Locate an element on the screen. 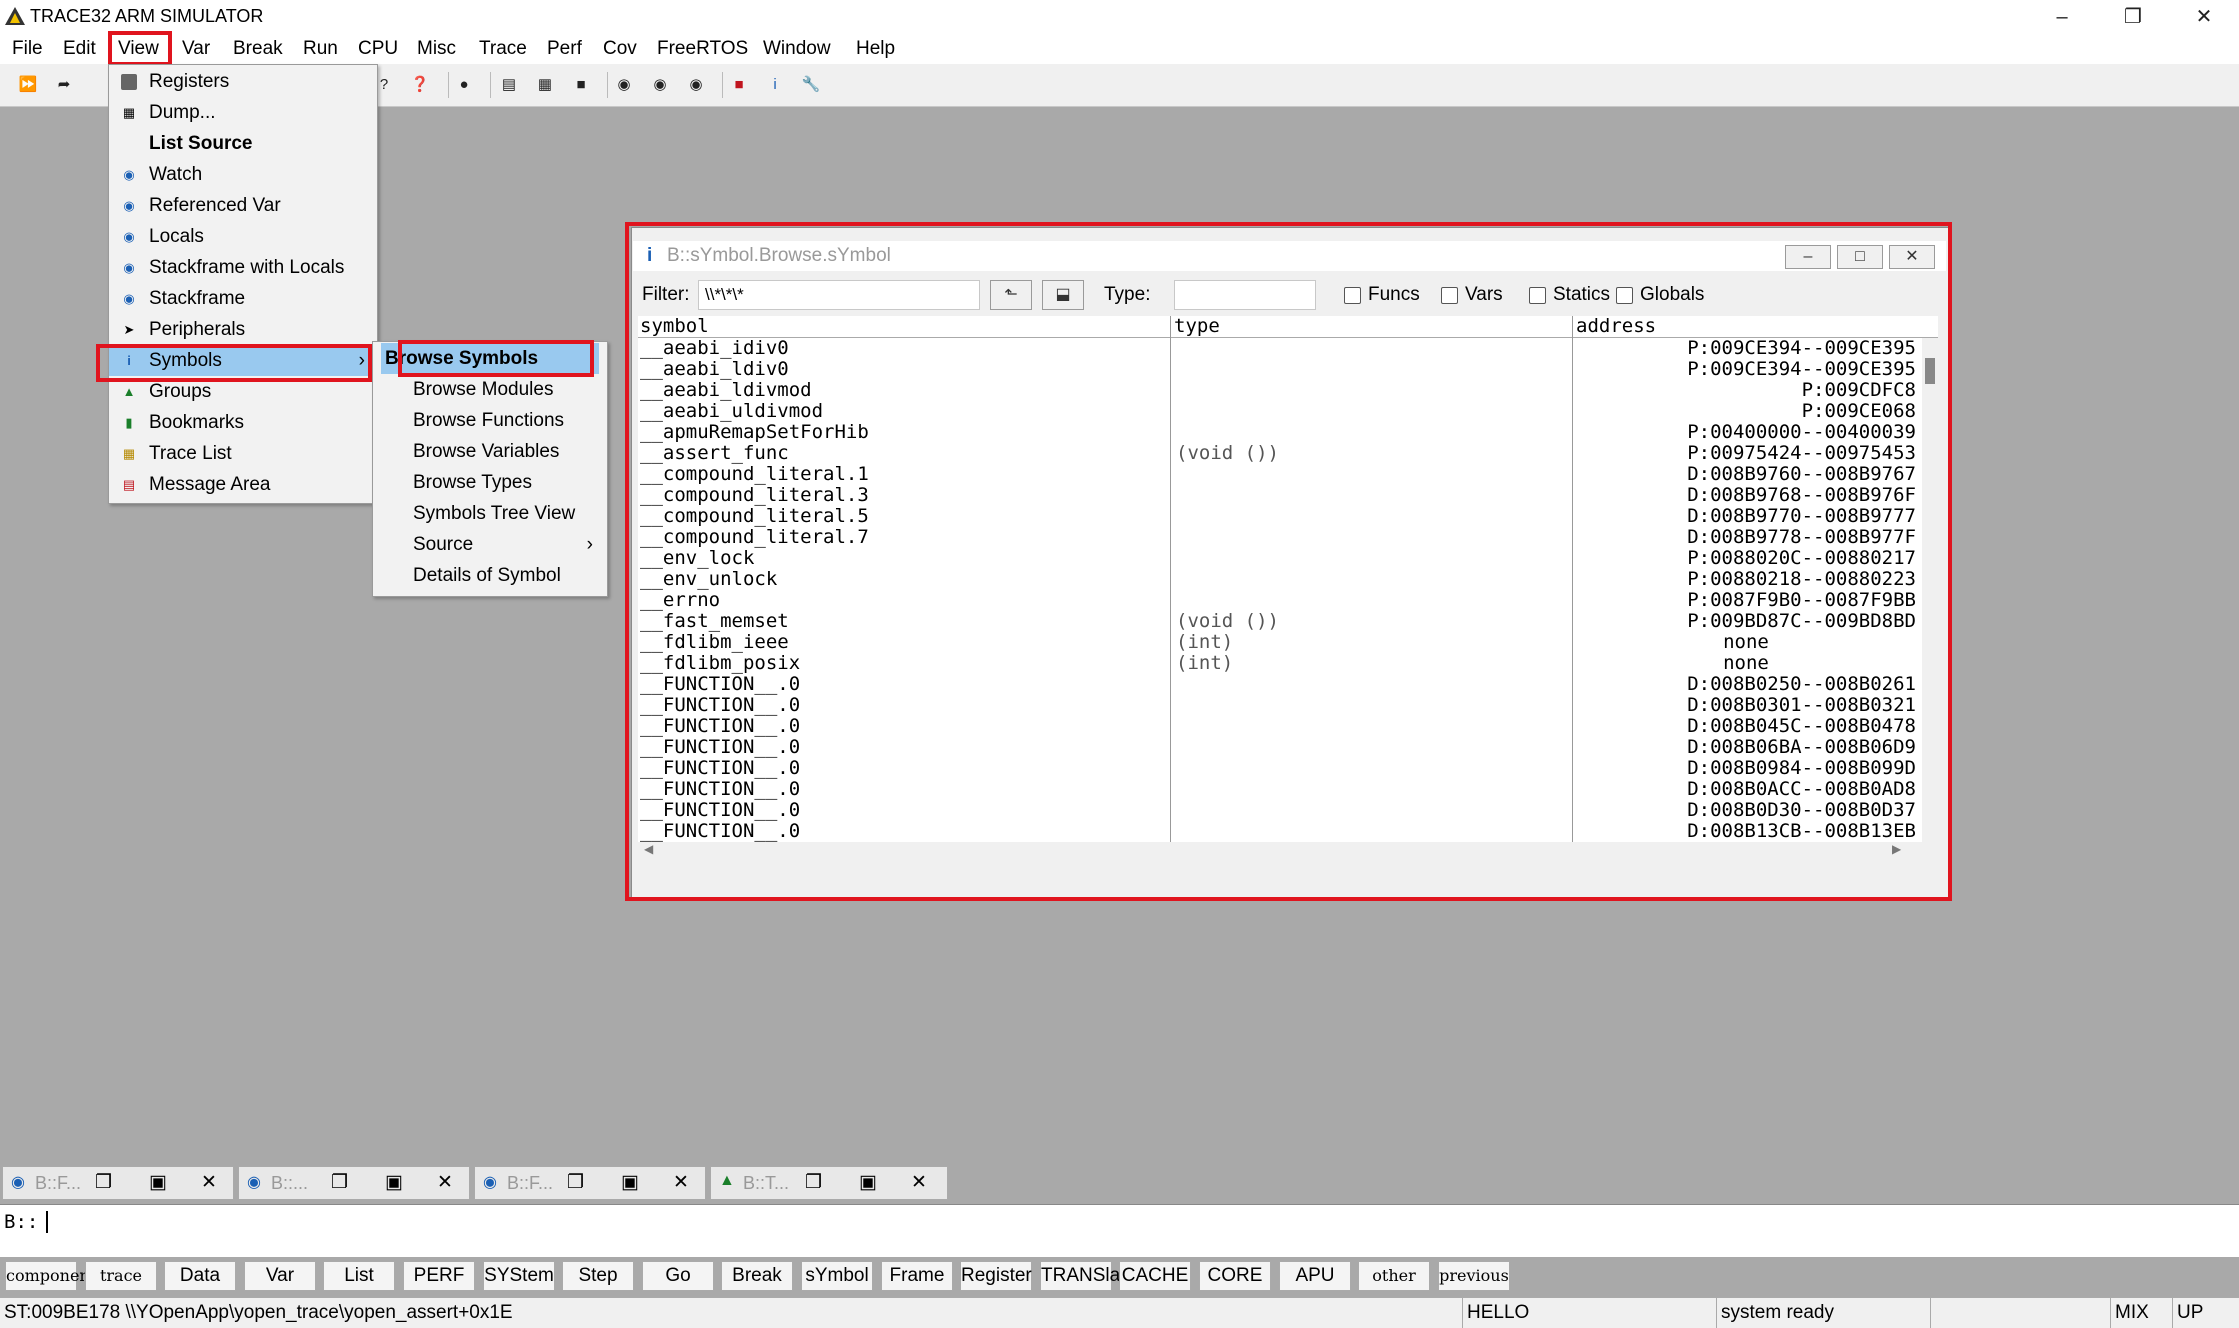 This screenshot has height=1328, width=2239. close-button: ✕ is located at coordinates (2204, 17).